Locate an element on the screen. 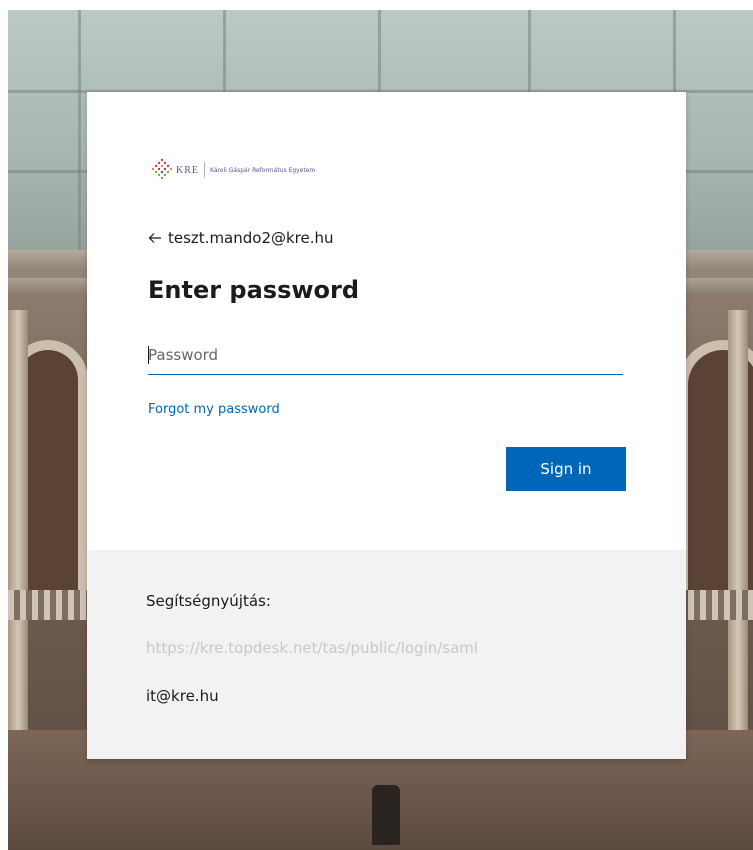 The image size is (753, 850). back-to-account-button: teszt.mando2@kre.hu is located at coordinates (241, 238).